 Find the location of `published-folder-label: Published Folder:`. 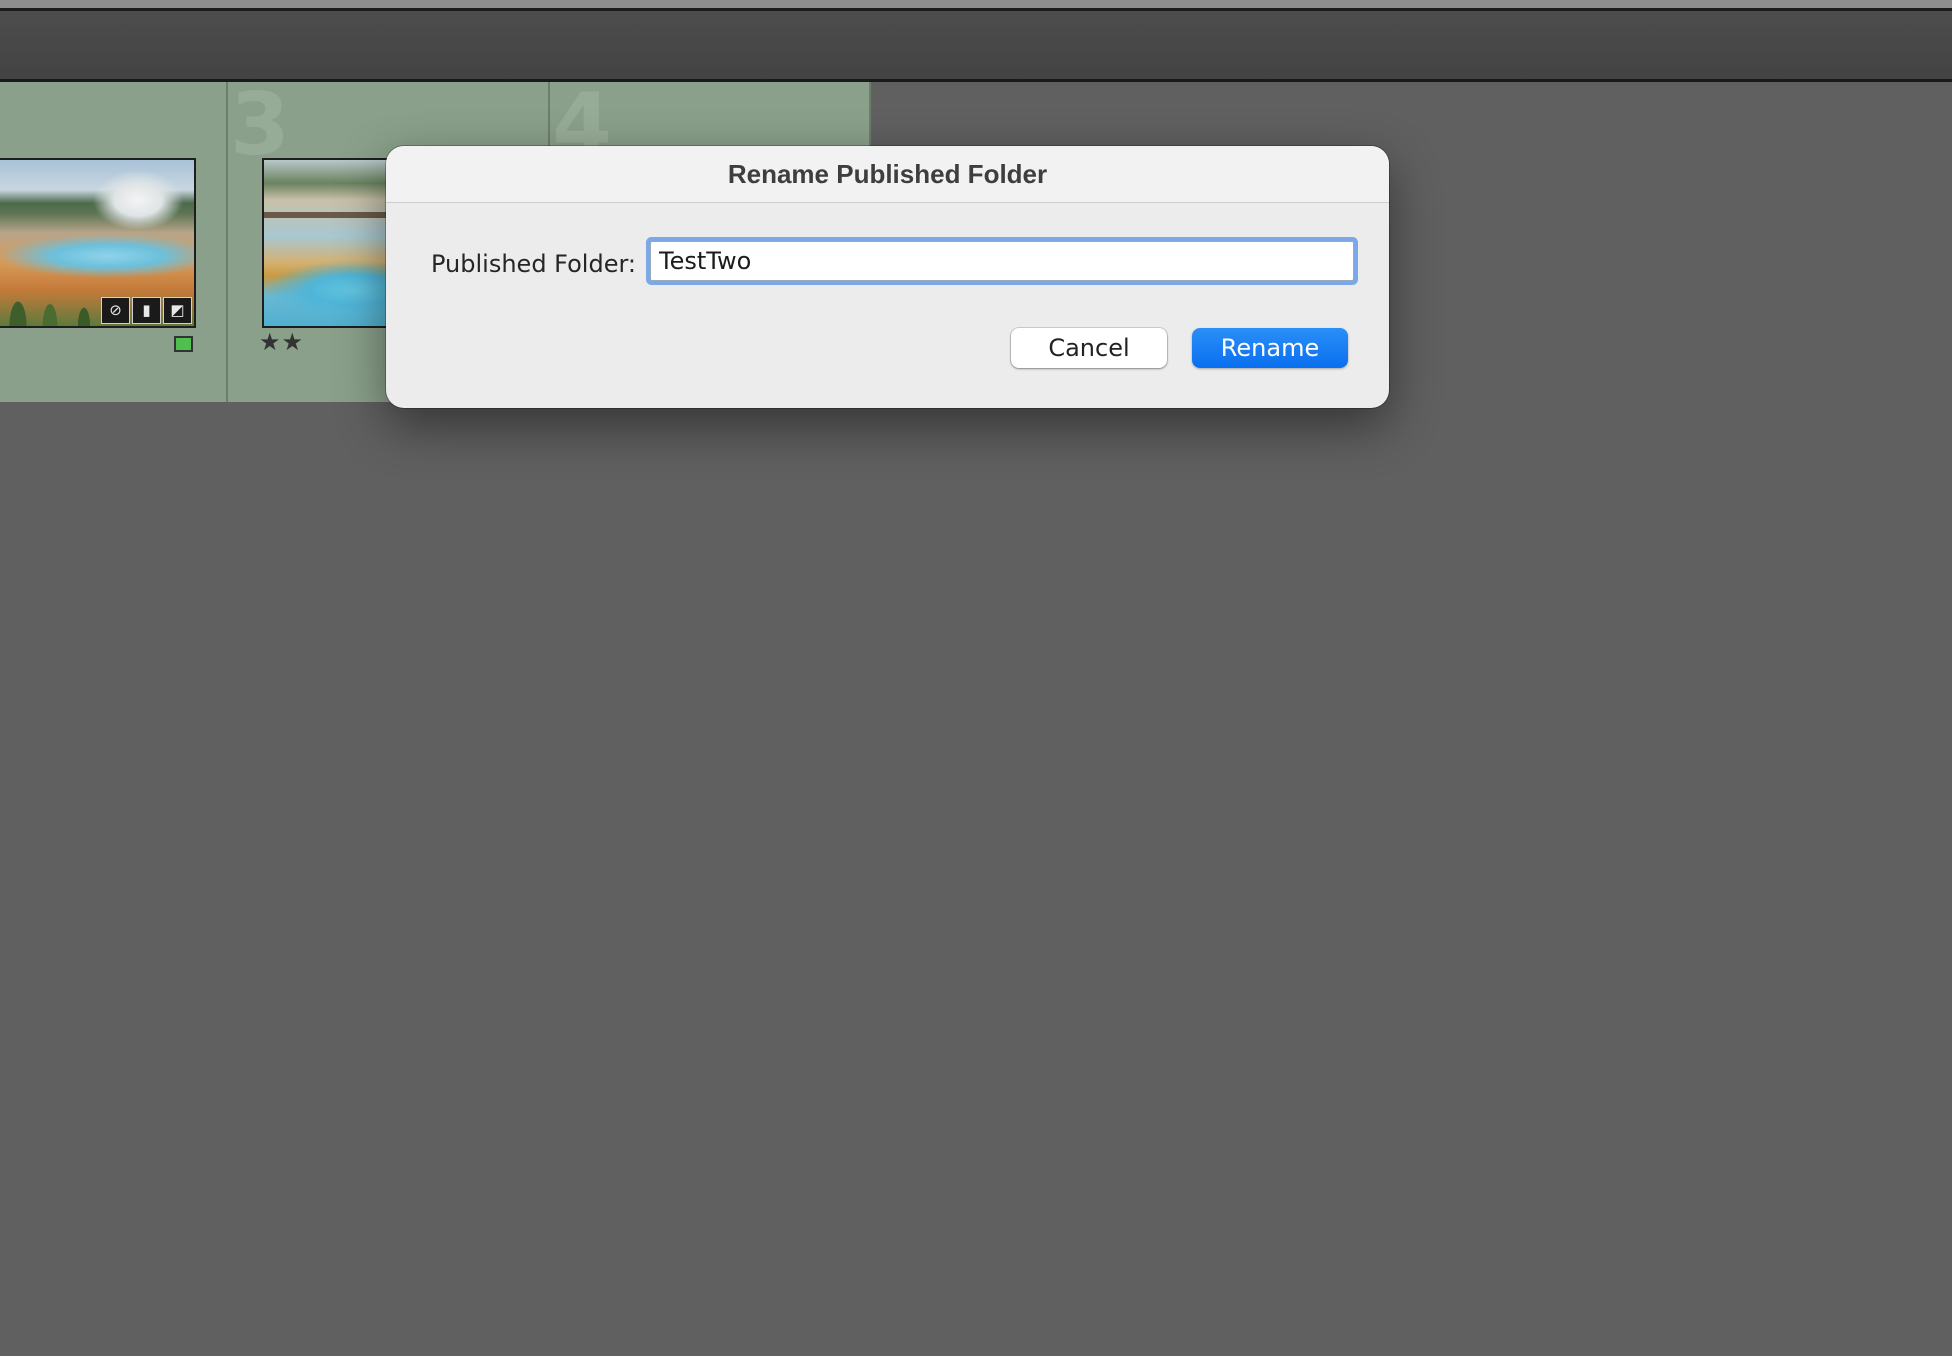

published-folder-label: Published Folder: is located at coordinates (534, 264).